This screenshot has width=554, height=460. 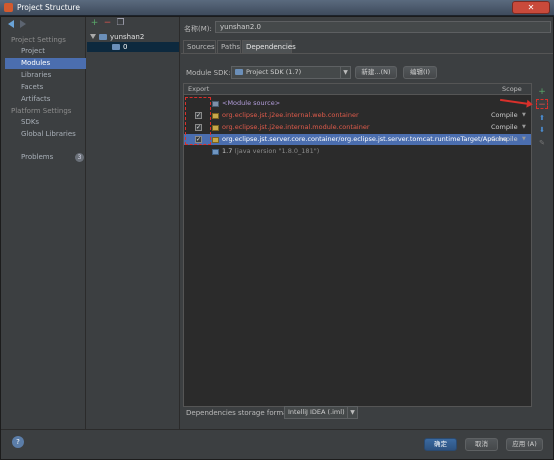 I want to click on cancel-button: 取消, so click(x=481, y=444).